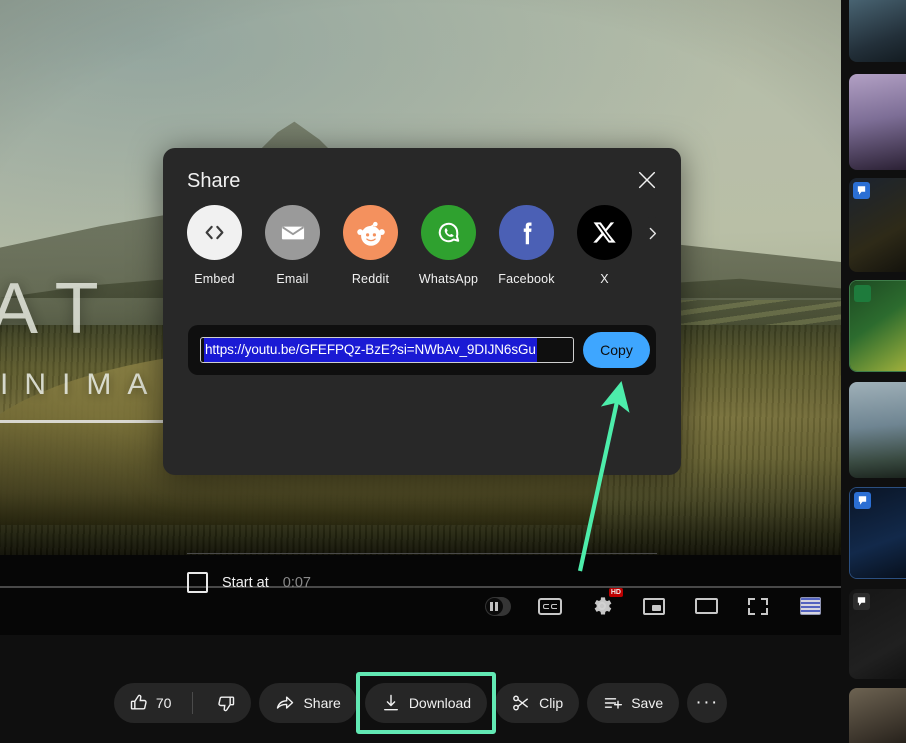 This screenshot has width=906, height=743. I want to click on share-targets-row: Embed Email Reddit WhatsApp Facebook X, so click(434, 245).